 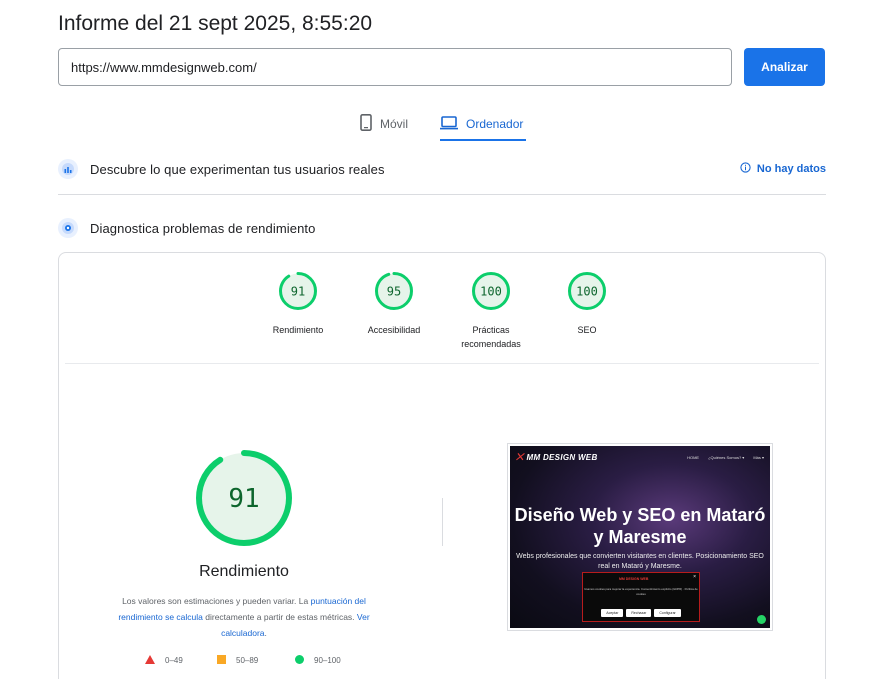 I want to click on preview-nav-items: HOME ¿Quiénes Somos? ▾ Más ▾, so click(x=725, y=457).